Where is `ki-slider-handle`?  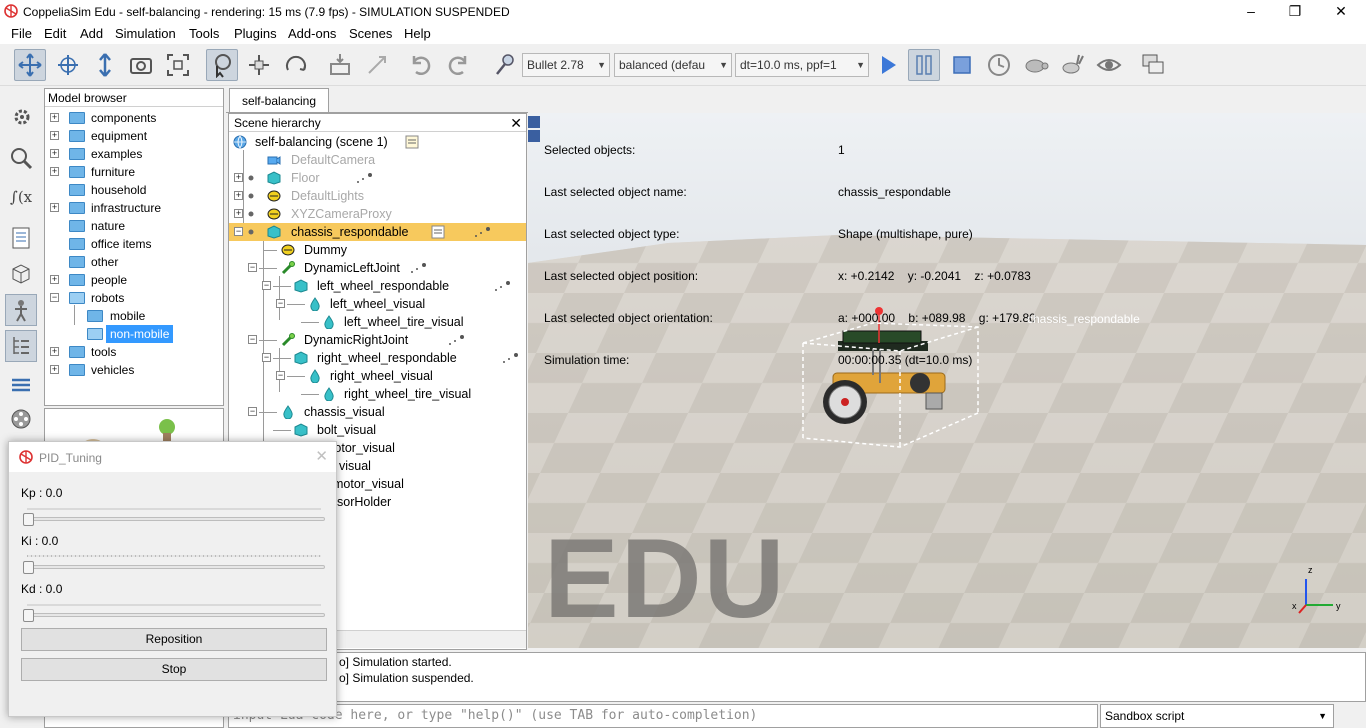
ki-slider-handle is located at coordinates (28, 567).